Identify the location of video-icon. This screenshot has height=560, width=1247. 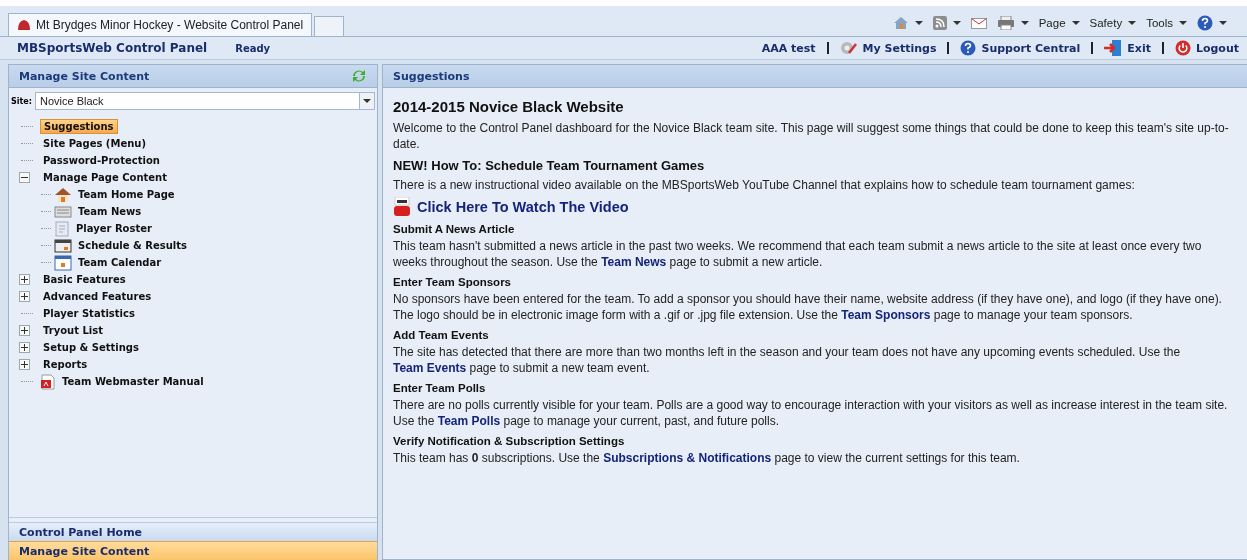
(402, 207).